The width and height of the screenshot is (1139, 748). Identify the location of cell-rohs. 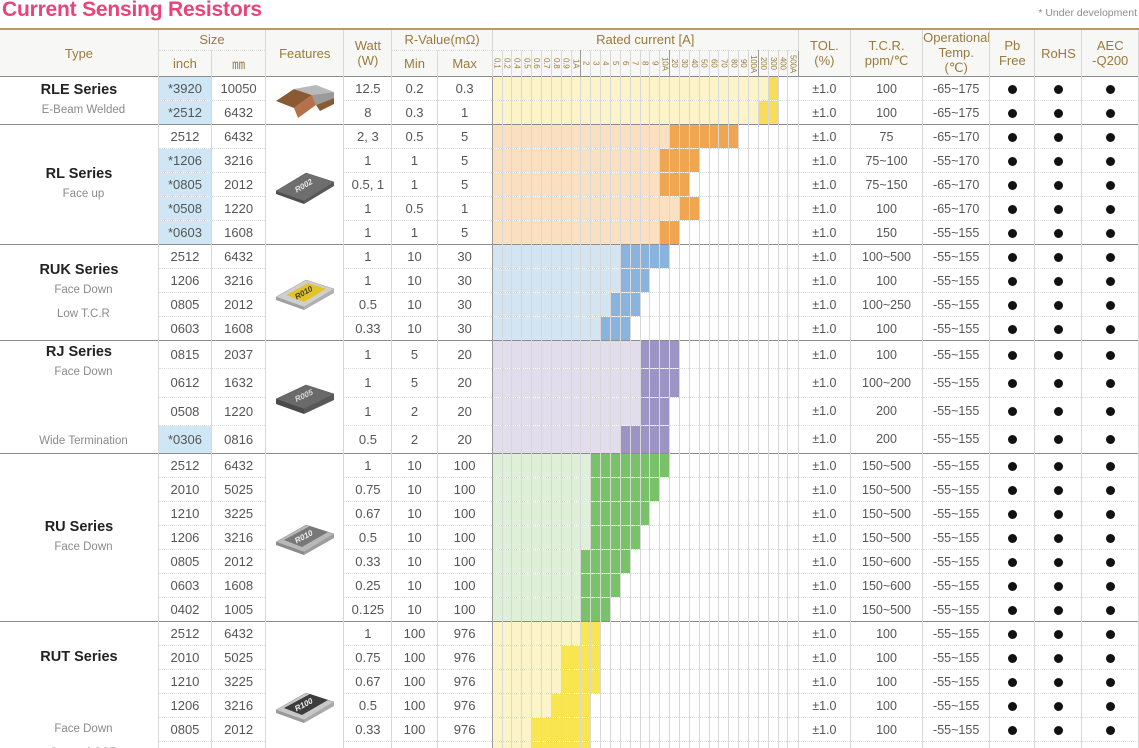
(1058, 681).